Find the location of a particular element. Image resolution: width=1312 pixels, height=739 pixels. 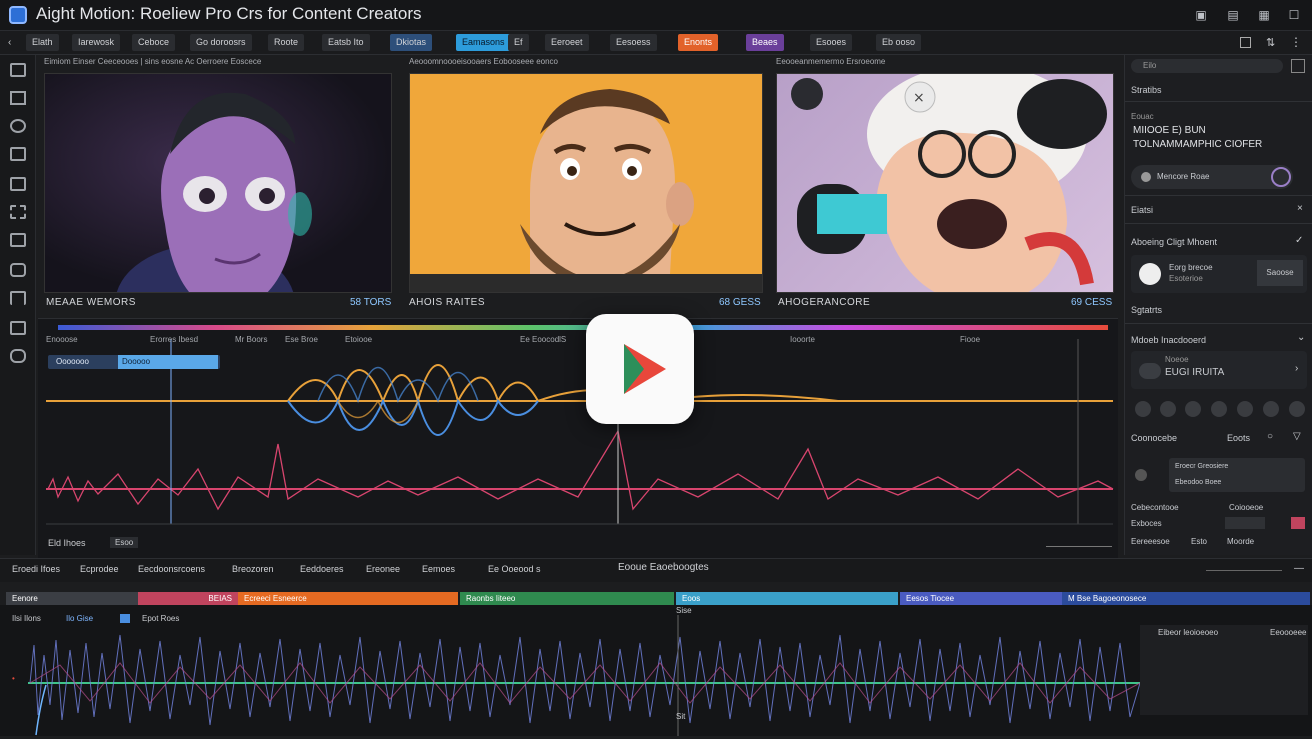

audio-icon is located at coordinates (18, 328).